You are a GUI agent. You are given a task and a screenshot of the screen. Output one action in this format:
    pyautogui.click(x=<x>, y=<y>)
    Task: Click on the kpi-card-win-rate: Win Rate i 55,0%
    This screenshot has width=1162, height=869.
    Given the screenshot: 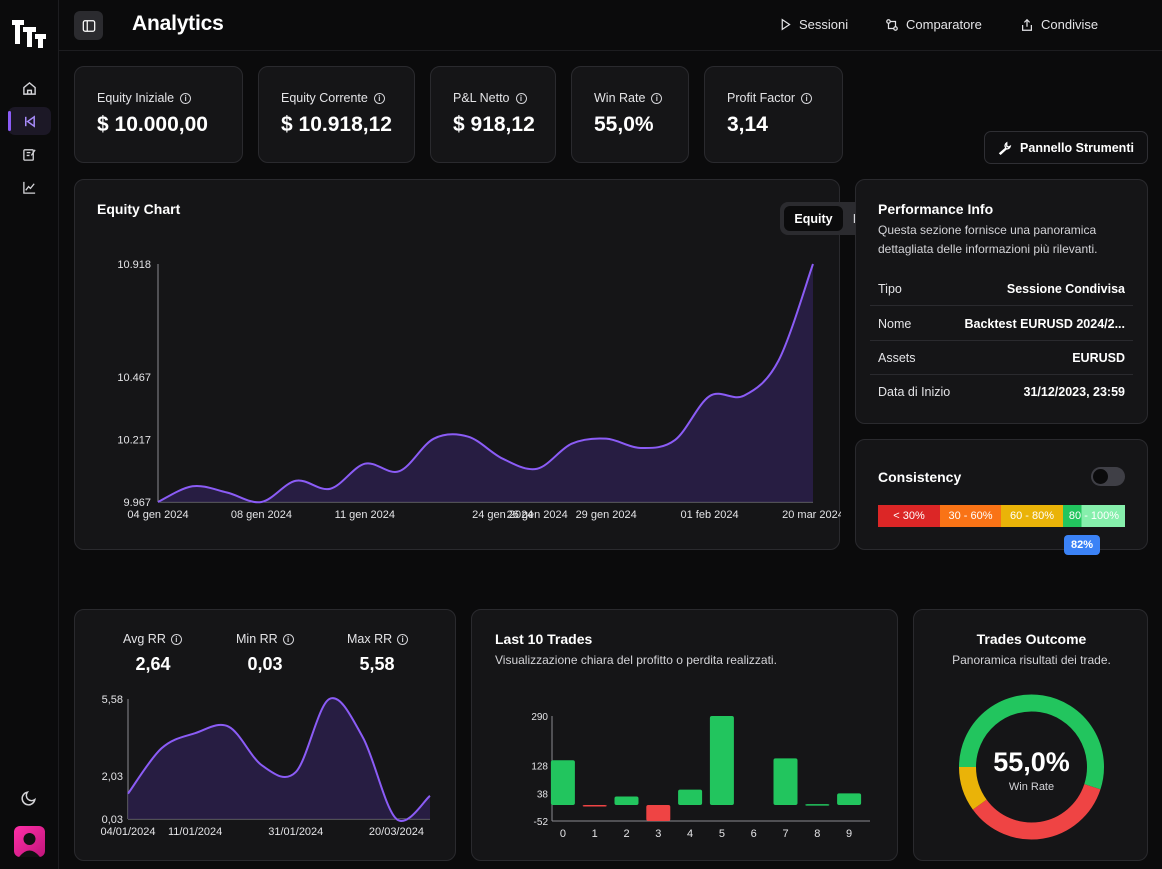 What is the action you would take?
    pyautogui.click(x=630, y=114)
    